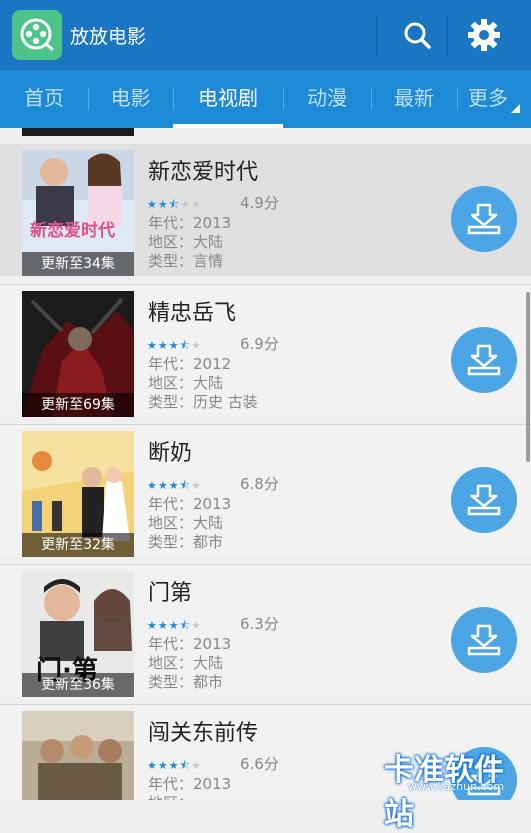  I want to click on app-title: 放放电影, so click(108, 37).